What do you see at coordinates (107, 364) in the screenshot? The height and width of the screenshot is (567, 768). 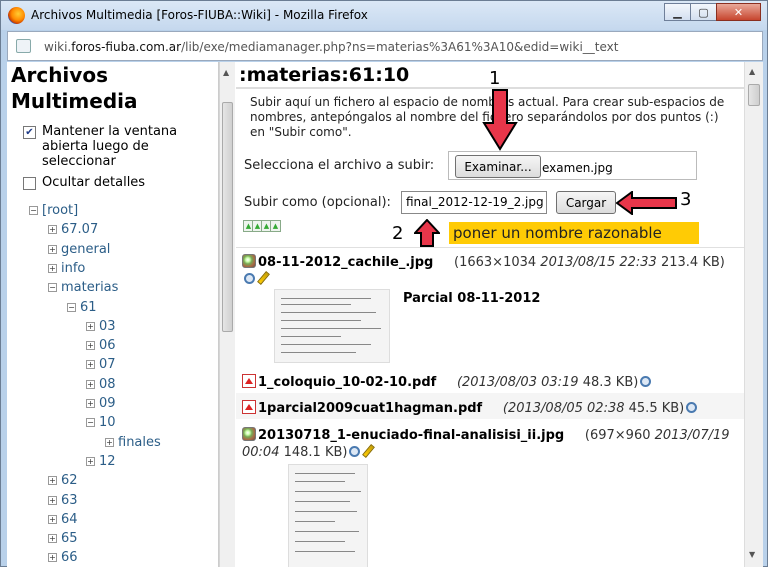 I see `tree-node-link: 07` at bounding box center [107, 364].